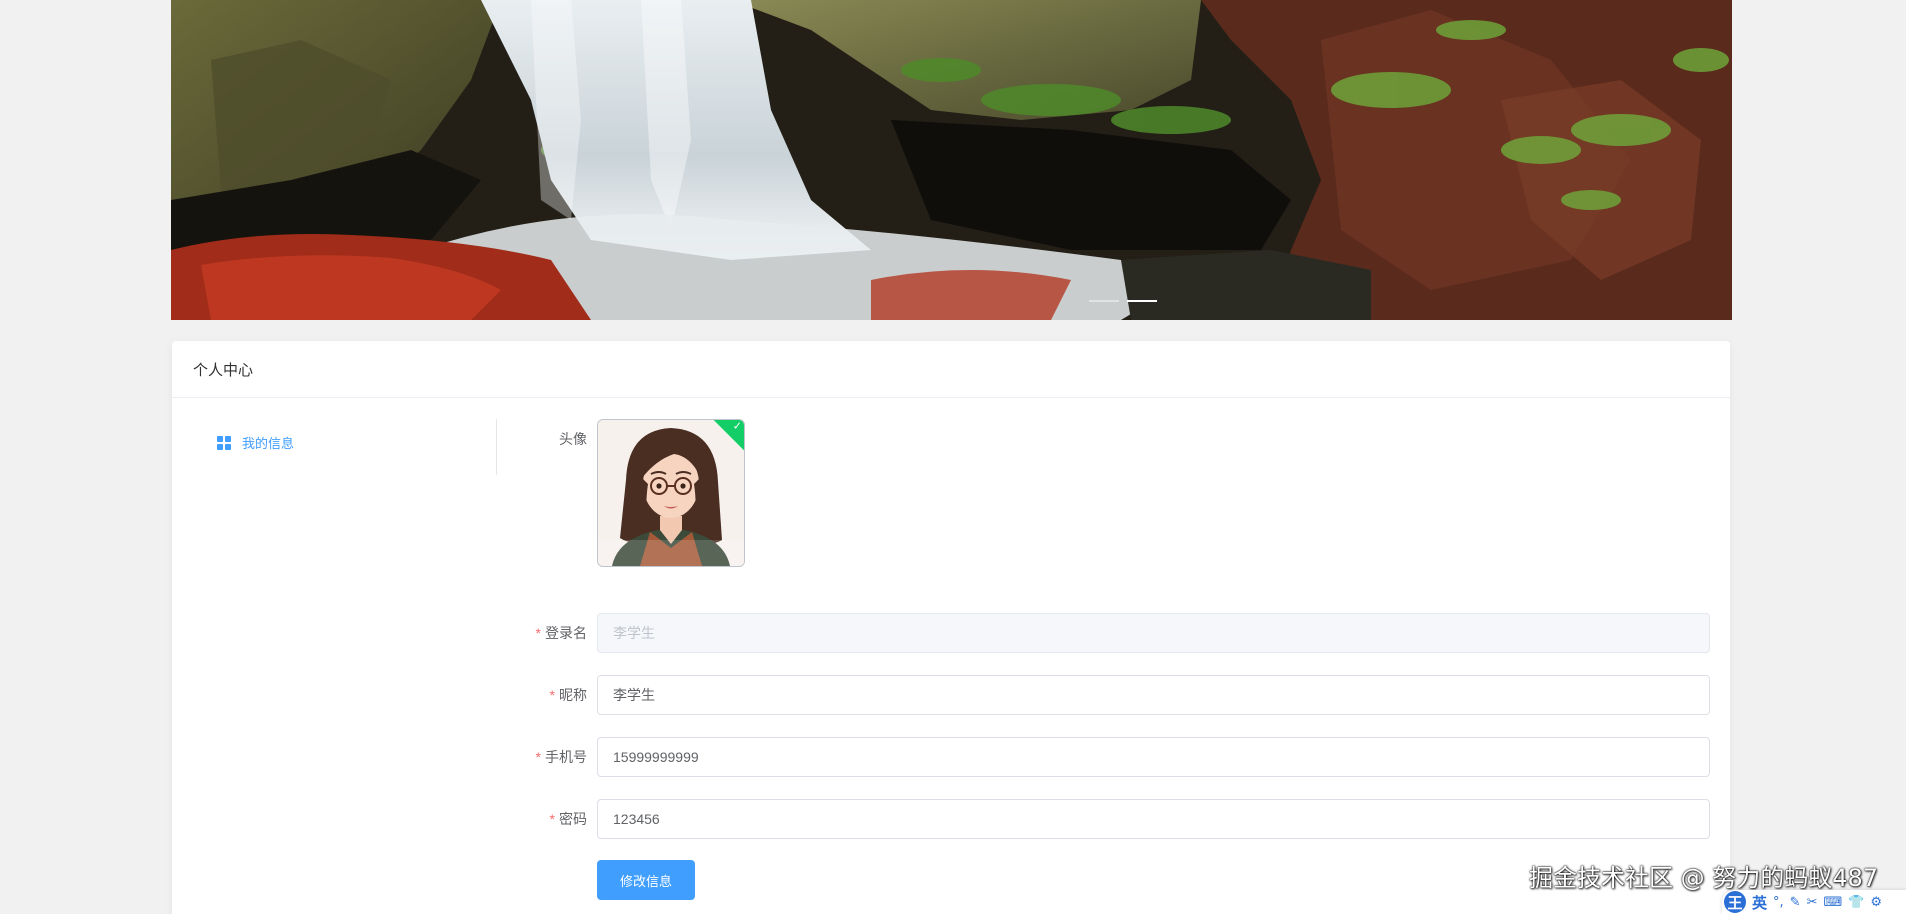 This screenshot has height=914, width=1906. Describe the element at coordinates (561, 757) in the screenshot. I see `phone-label: * 手机号` at that location.